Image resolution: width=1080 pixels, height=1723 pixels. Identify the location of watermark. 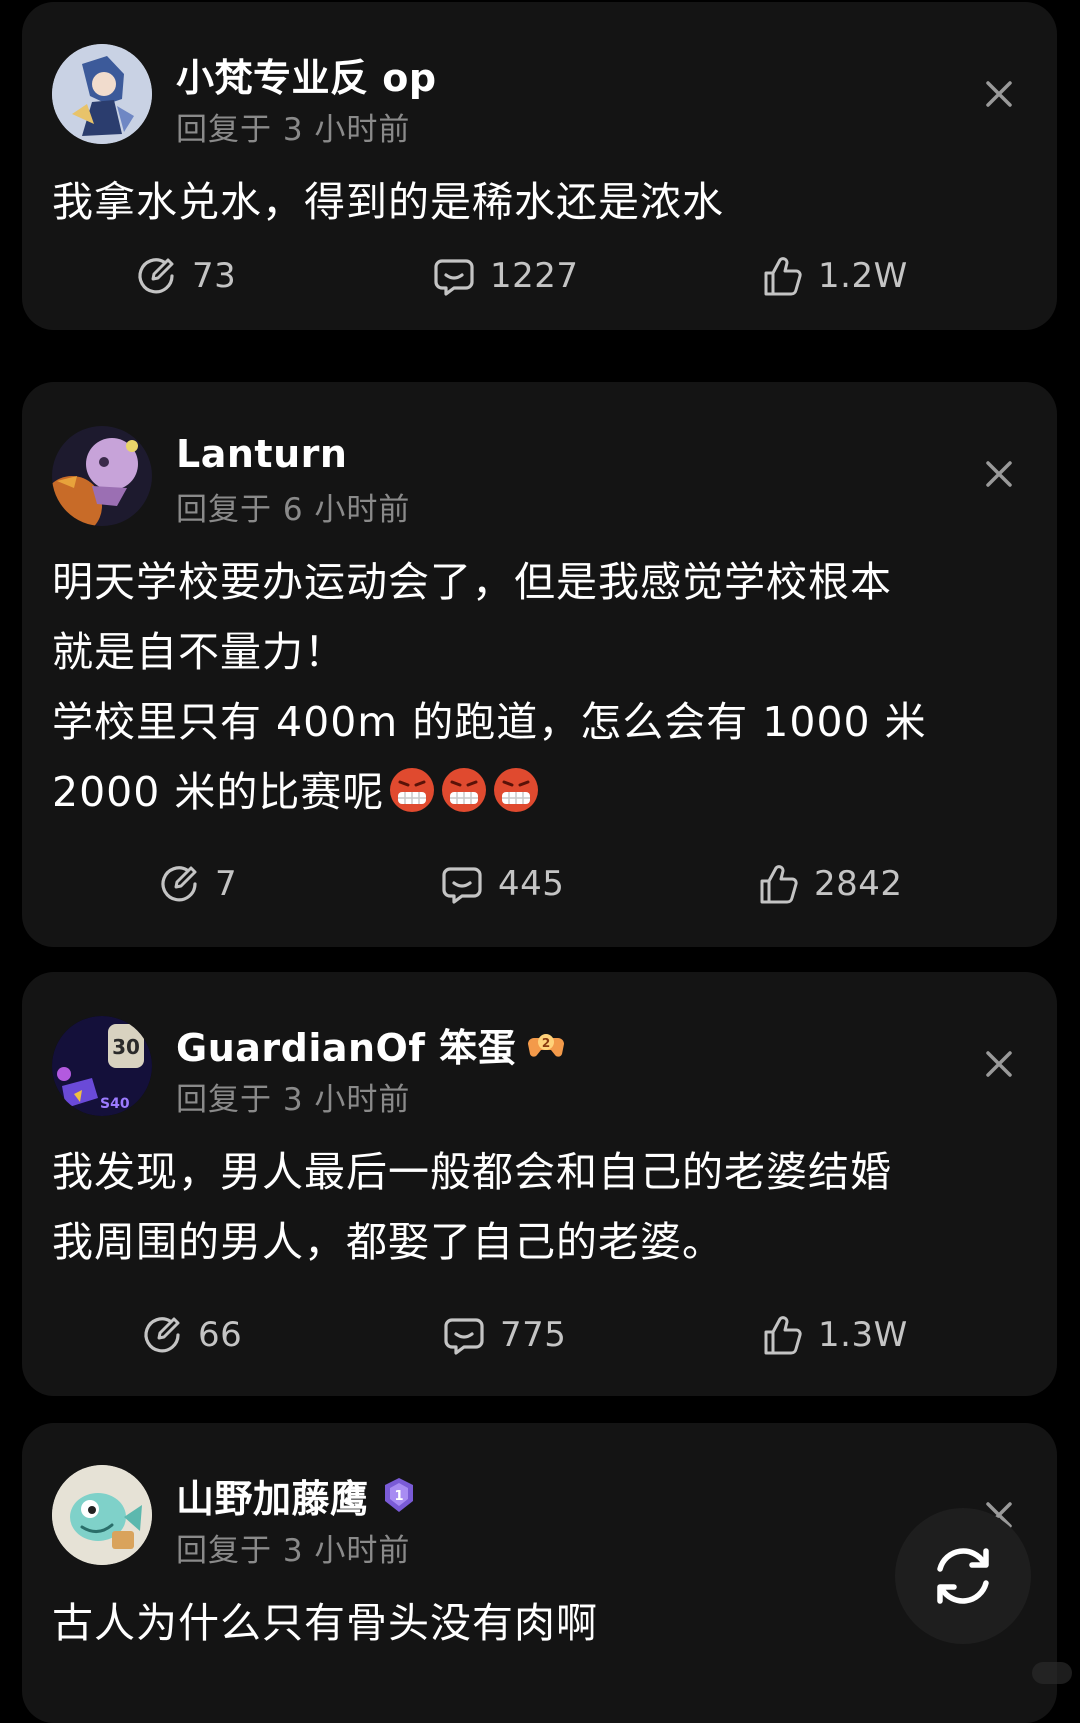
(1052, 1673).